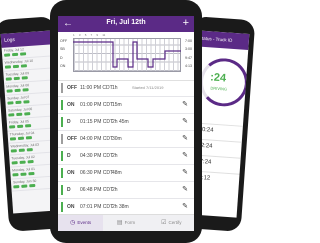 The image size is (320, 243). Describe the element at coordinates (188, 41) in the screenshot. I see `graph-total: 7:00` at that location.